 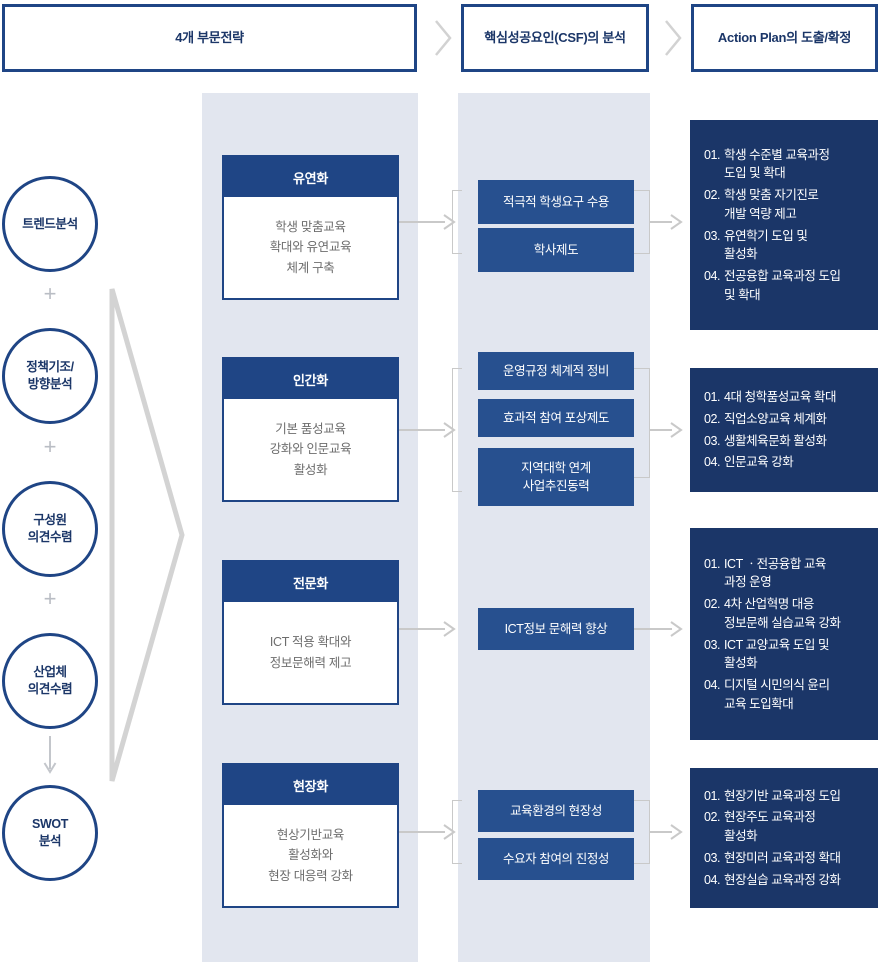 What do you see at coordinates (50, 293) in the screenshot?
I see `input-connector-plus-0: +` at bounding box center [50, 293].